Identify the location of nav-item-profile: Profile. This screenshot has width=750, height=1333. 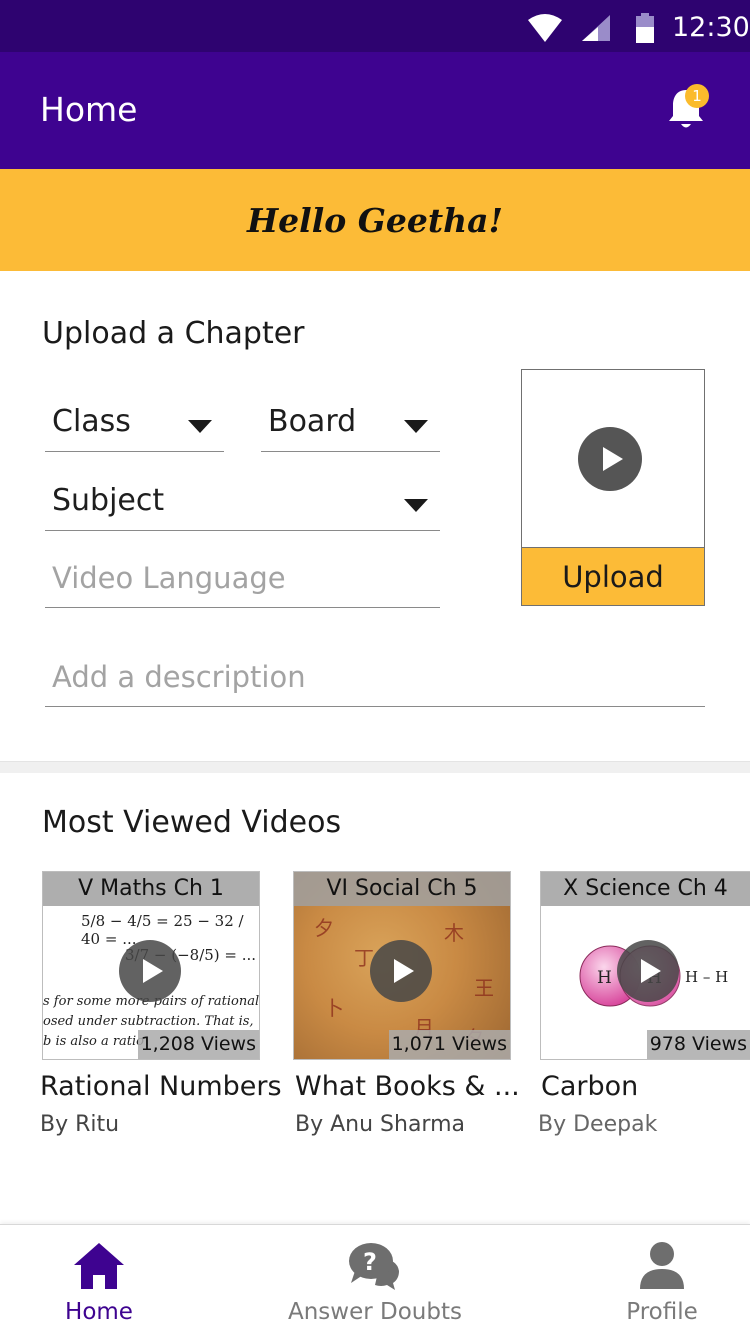
(662, 1279).